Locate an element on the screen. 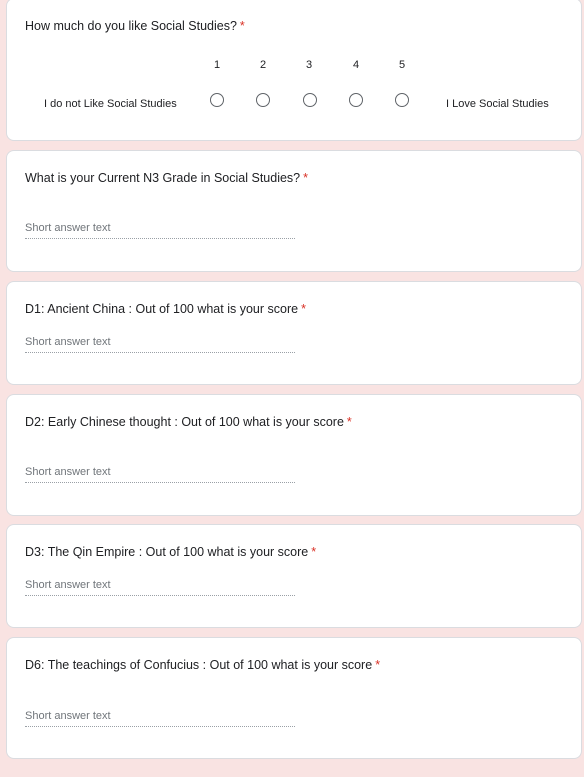  scale-low-label: I do not Like Social Studies is located at coordinates (110, 104).